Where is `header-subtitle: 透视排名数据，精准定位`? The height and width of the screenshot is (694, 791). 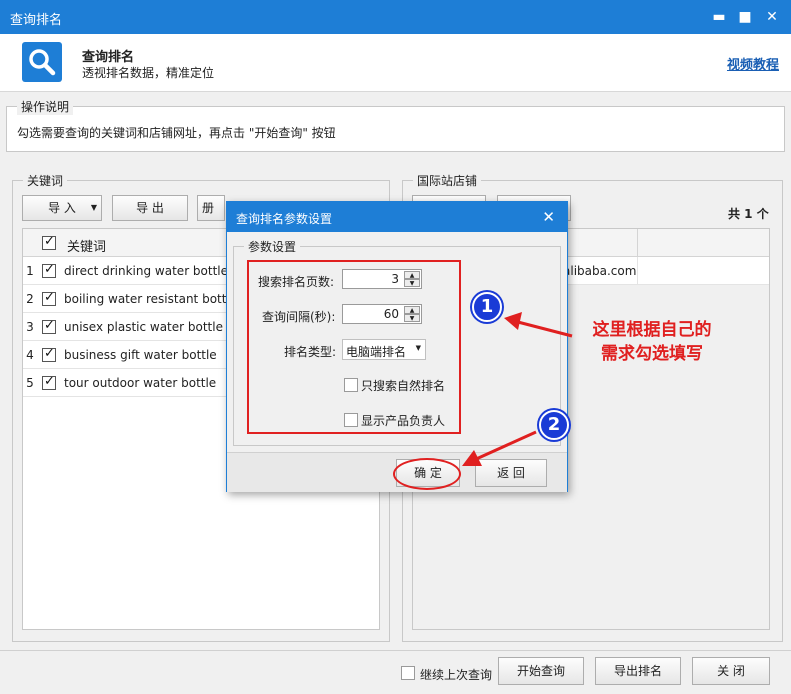 header-subtitle: 透视排名数据，精准定位 is located at coordinates (148, 73).